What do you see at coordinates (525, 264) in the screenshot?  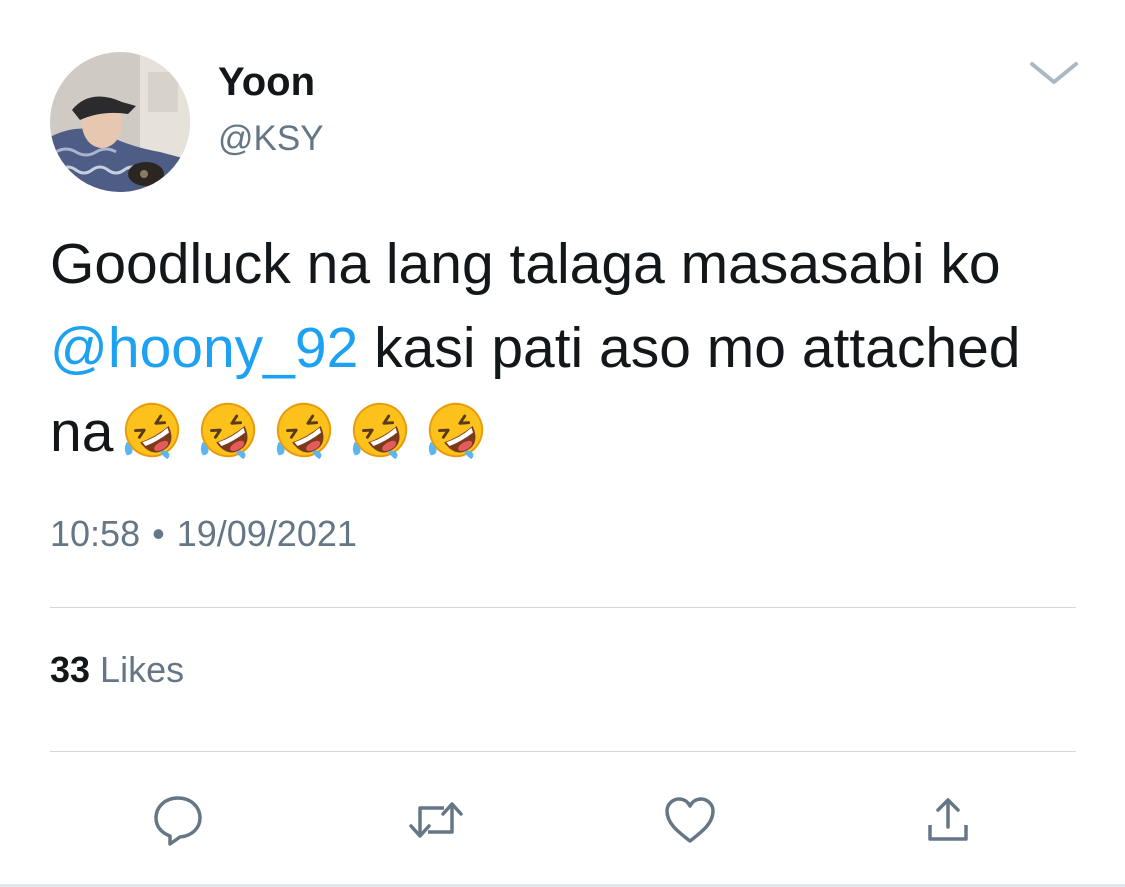 I see `tweet-text-start: Goodluck na lang talaga masasabi ko` at bounding box center [525, 264].